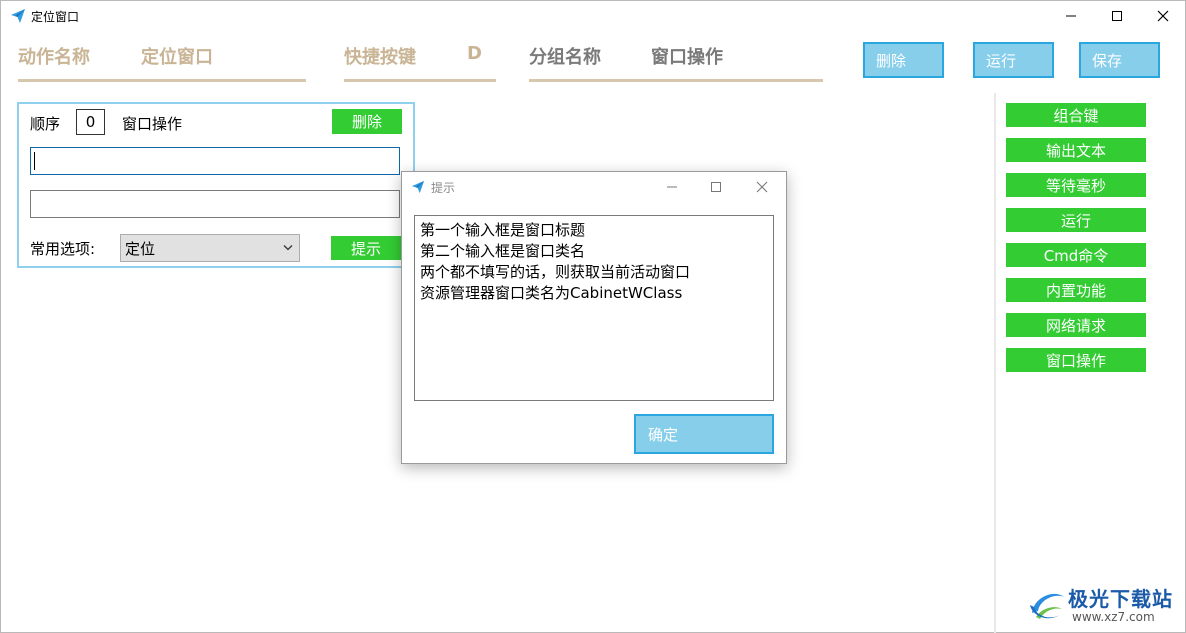 This screenshot has height=633, width=1186. What do you see at coordinates (474, 53) in the screenshot?
I see `hotkey-value: D` at bounding box center [474, 53].